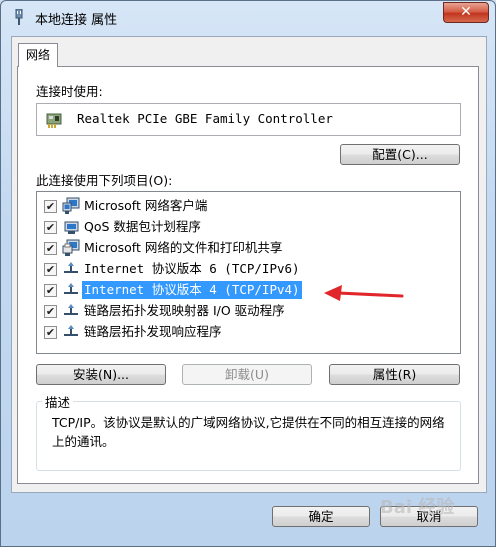  I want to click on items-label: 此连接使用下列项目(O):, so click(104, 180).